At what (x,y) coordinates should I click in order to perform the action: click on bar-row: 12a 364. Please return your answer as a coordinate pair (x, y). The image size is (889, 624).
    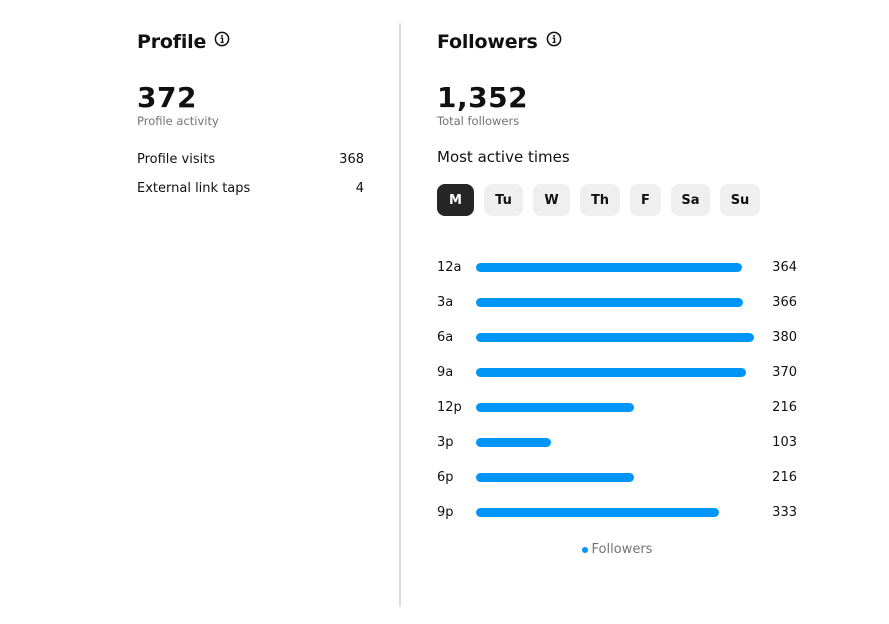
    Looking at the image, I should click on (617, 267).